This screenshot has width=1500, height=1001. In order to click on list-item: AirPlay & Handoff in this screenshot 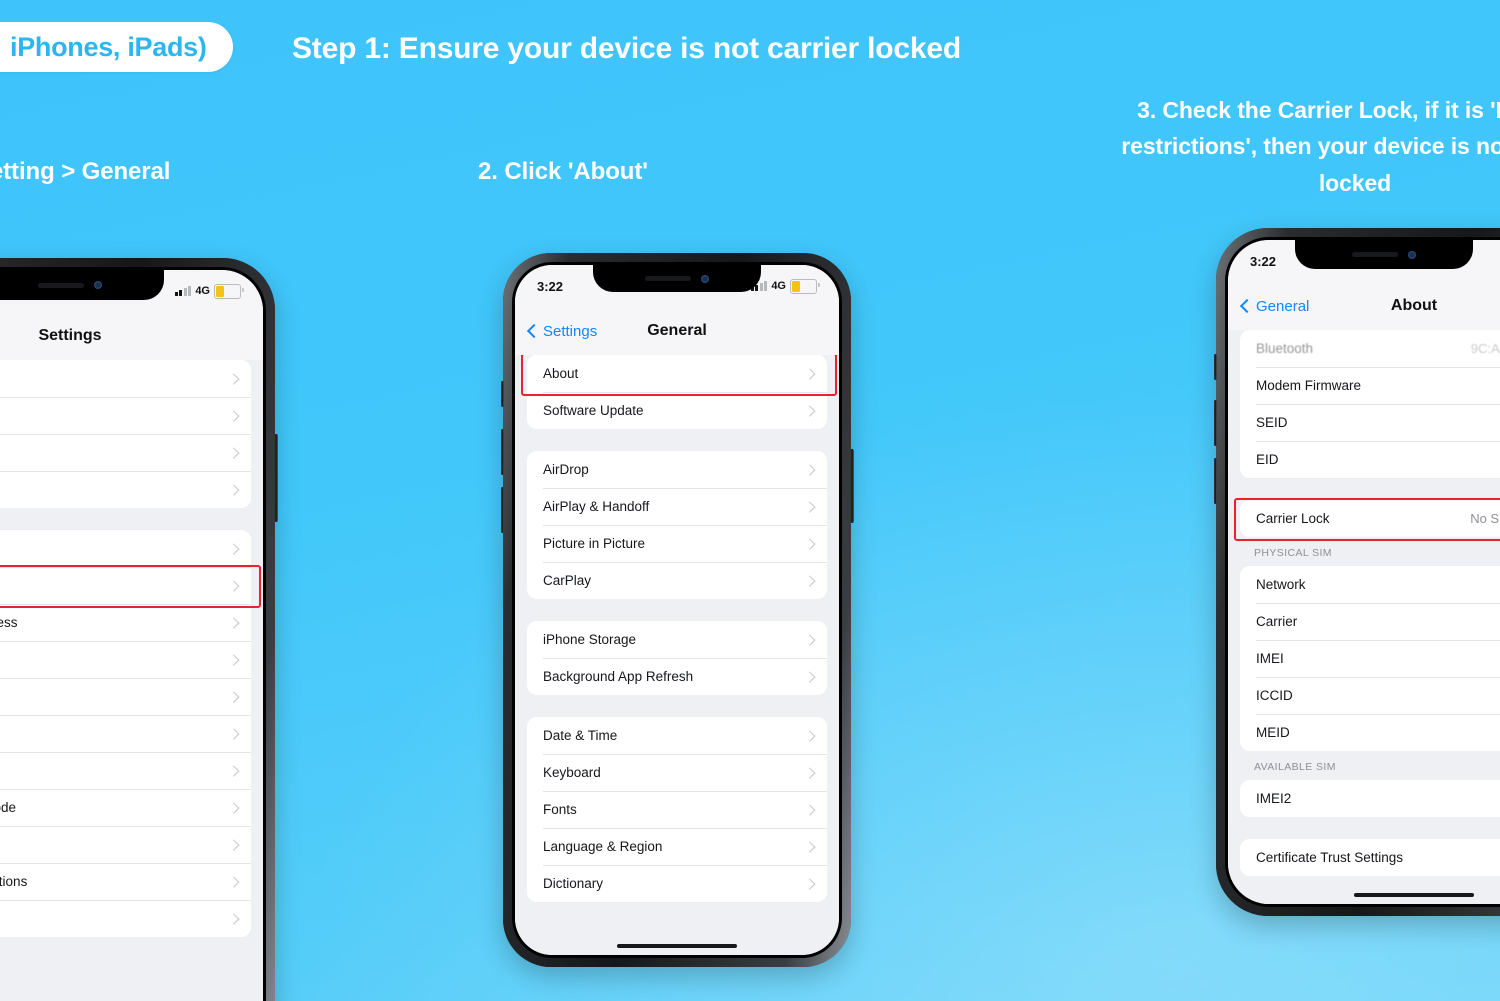, I will do `click(677, 506)`.